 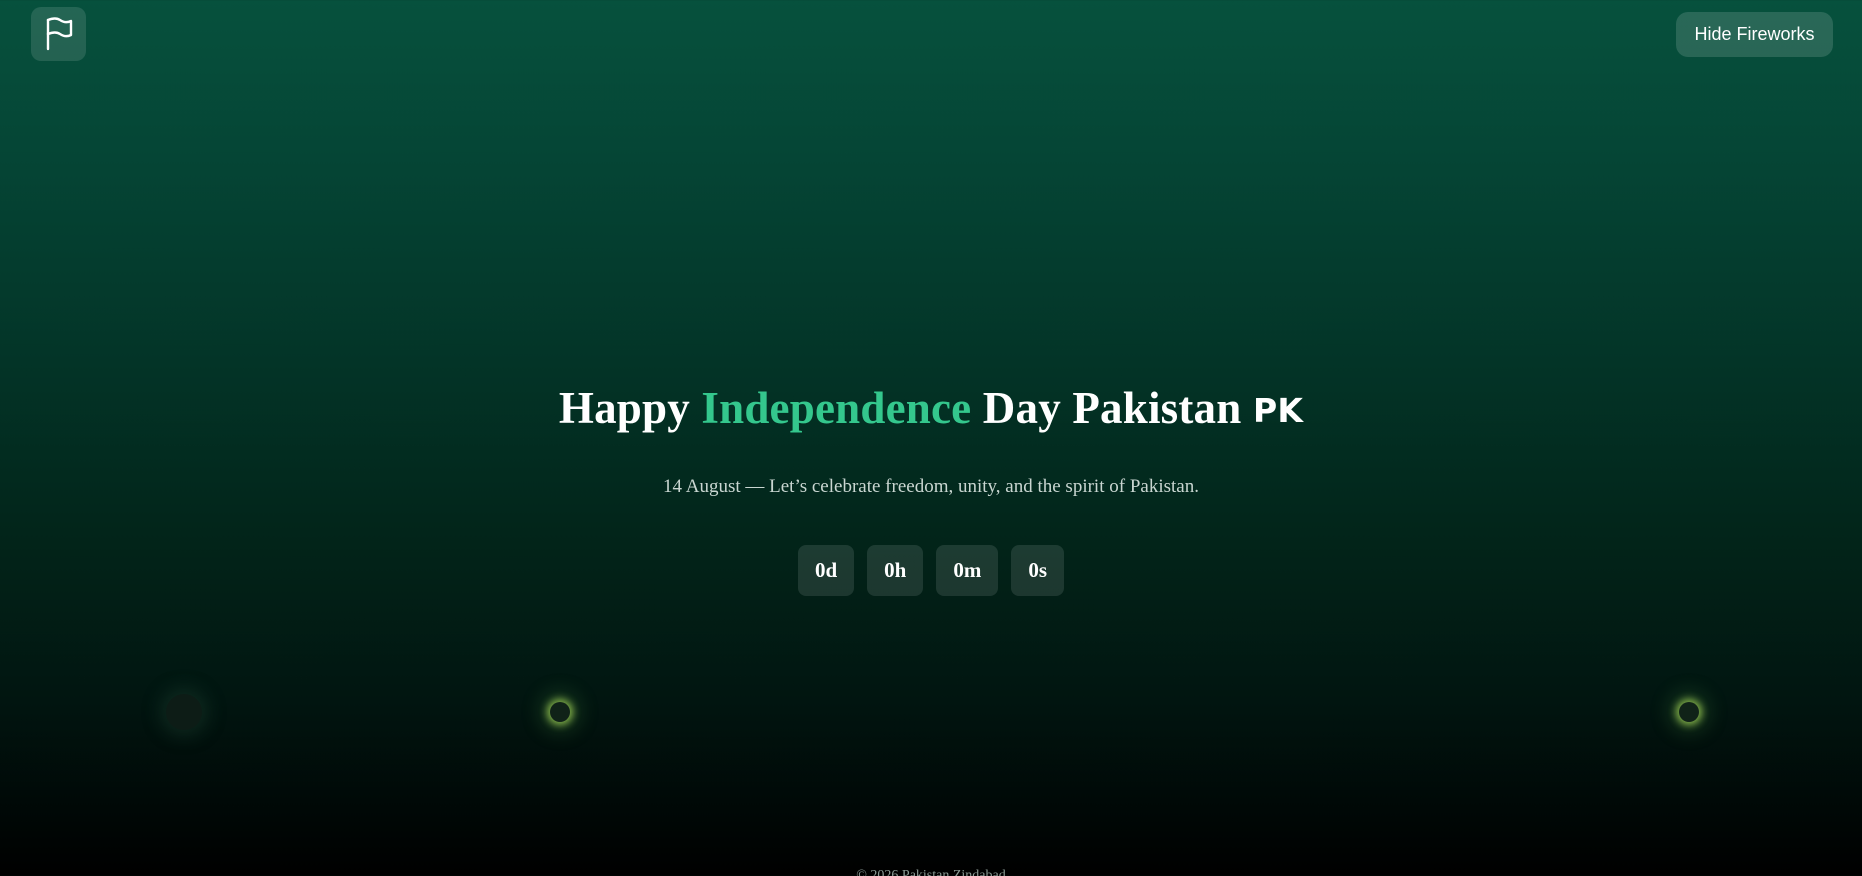 I want to click on hide-fireworks-button: Hide Fireworks, so click(x=1754, y=34).